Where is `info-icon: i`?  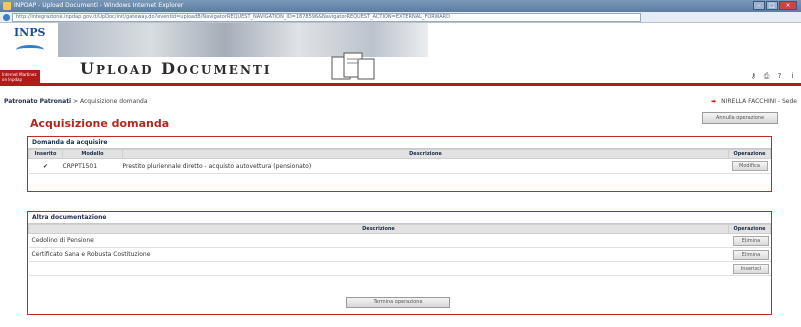 info-icon: i is located at coordinates (792, 76).